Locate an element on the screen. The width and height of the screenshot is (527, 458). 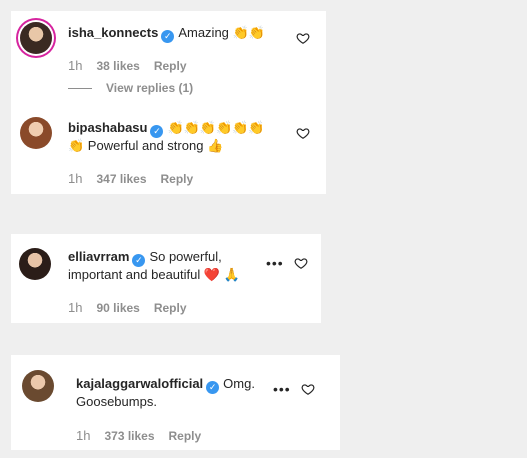
comment-text: important and beautiful ❤️ 🙏 is located at coordinates (154, 274).